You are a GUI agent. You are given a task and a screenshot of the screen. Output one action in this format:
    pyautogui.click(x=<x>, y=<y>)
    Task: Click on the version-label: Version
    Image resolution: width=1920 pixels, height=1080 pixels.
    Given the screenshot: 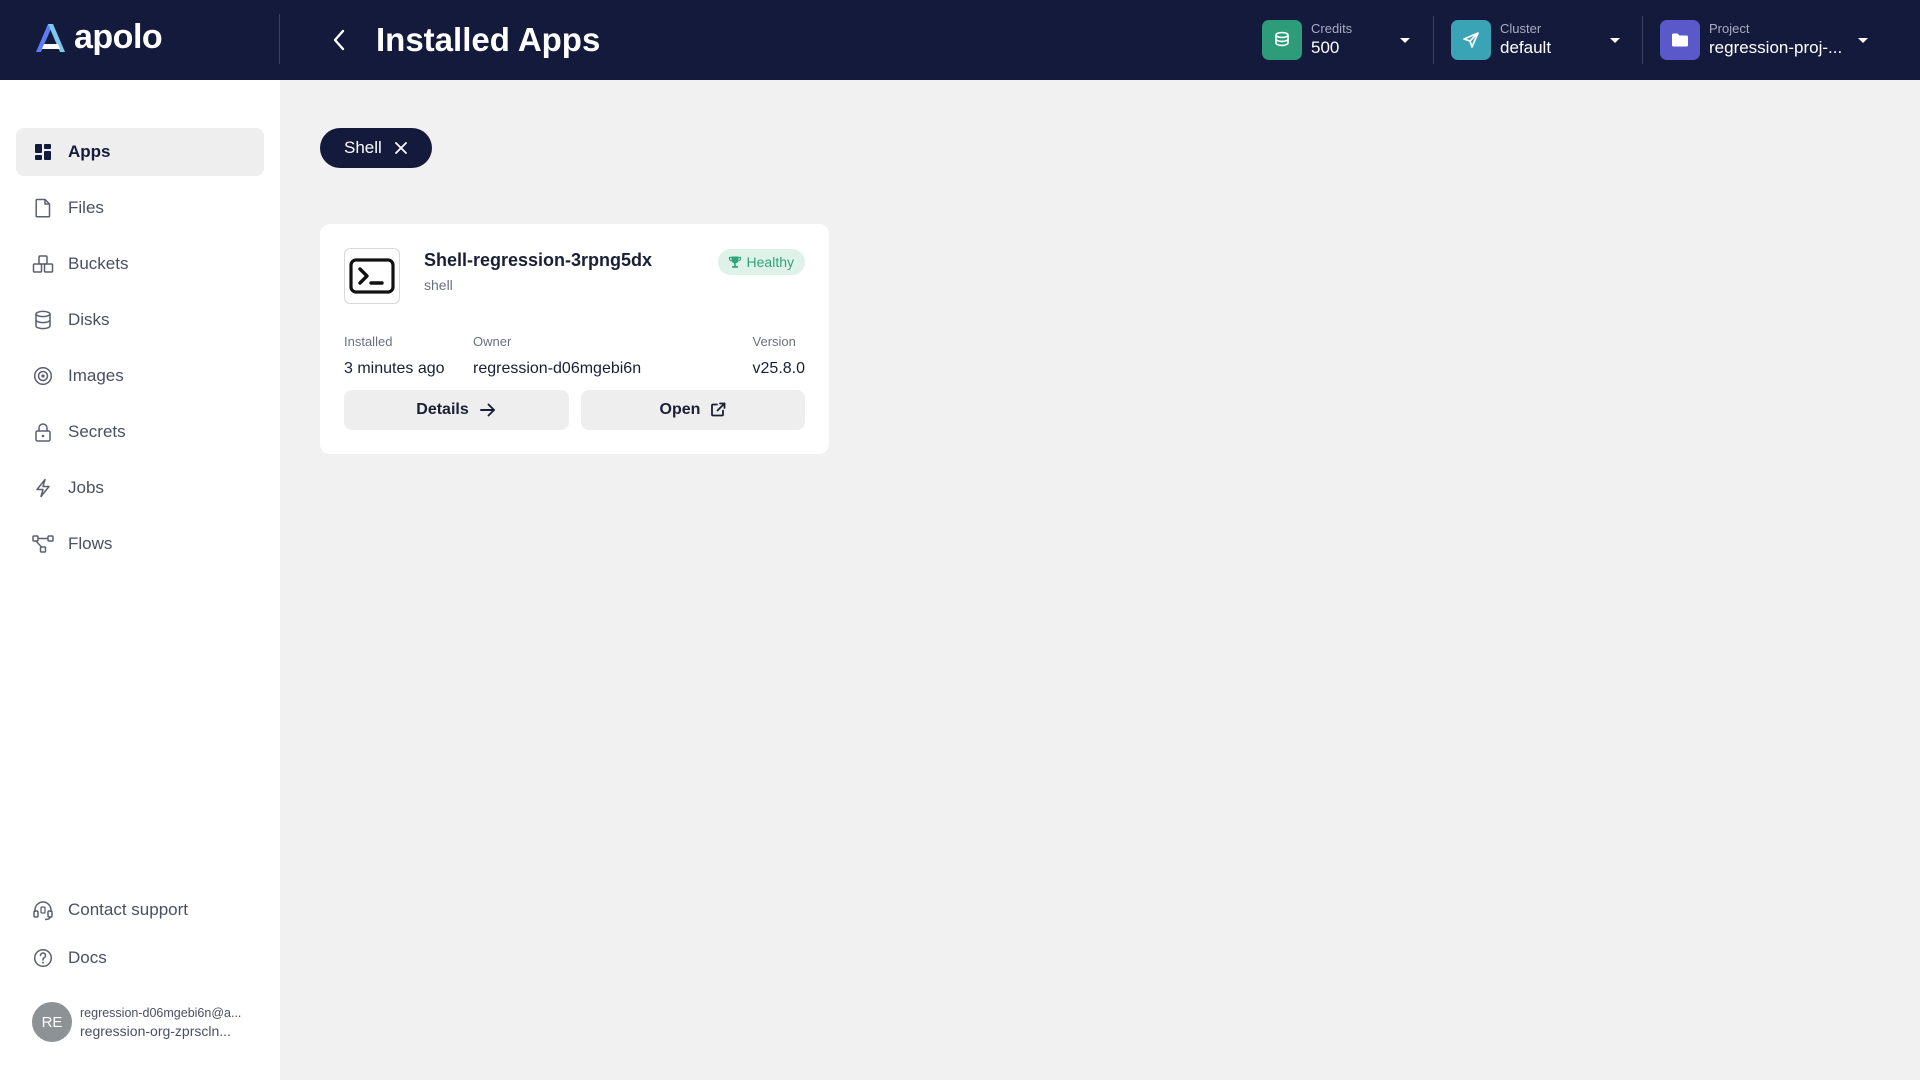 What is the action you would take?
    pyautogui.click(x=774, y=341)
    